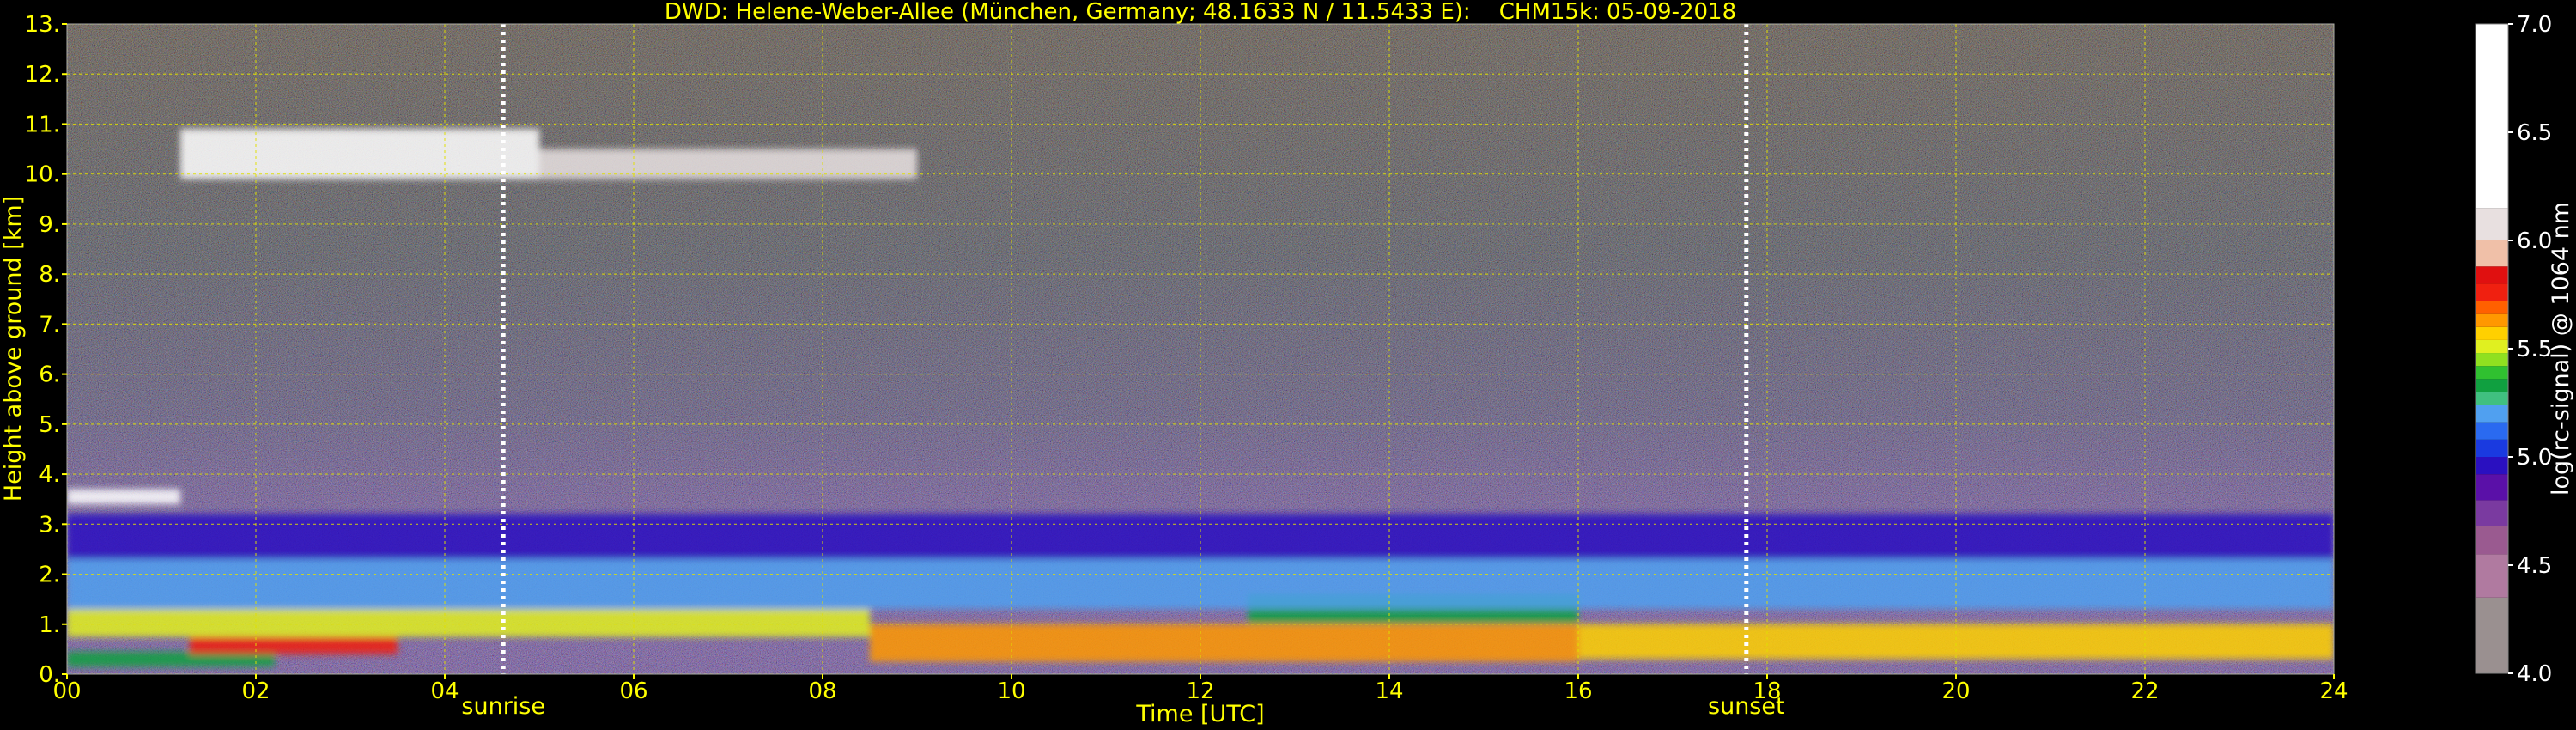  What do you see at coordinates (49, 525) in the screenshot?
I see `y-tick-label: 3.` at bounding box center [49, 525].